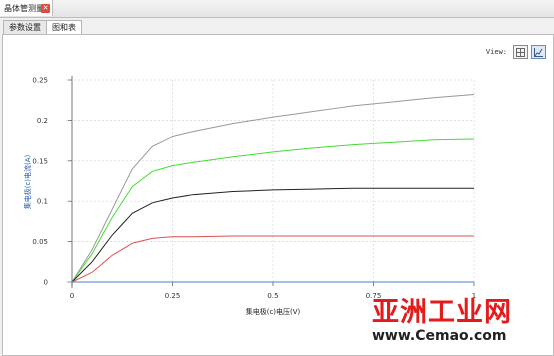  What do you see at coordinates (27, 181) in the screenshot?
I see `y-axis-label: 集电极(c)电流(A)` at bounding box center [27, 181].